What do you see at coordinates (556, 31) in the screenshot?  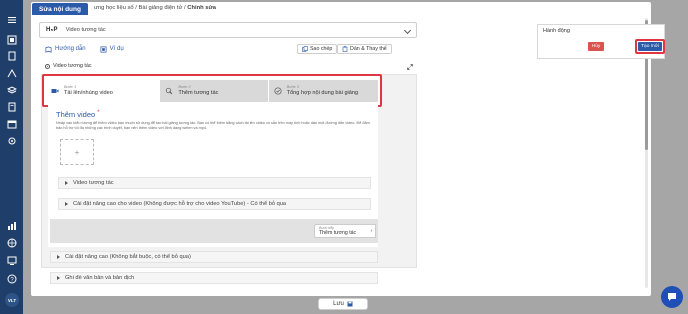 I see `action-title: Hành động` at bounding box center [556, 31].